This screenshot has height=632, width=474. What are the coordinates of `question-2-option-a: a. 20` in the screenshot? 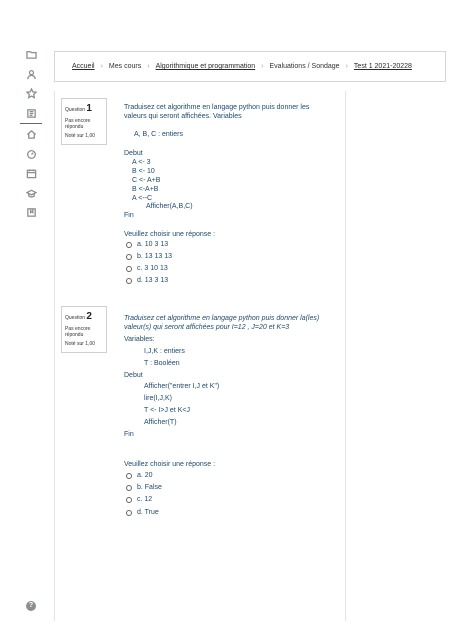 It's located at (139, 475).